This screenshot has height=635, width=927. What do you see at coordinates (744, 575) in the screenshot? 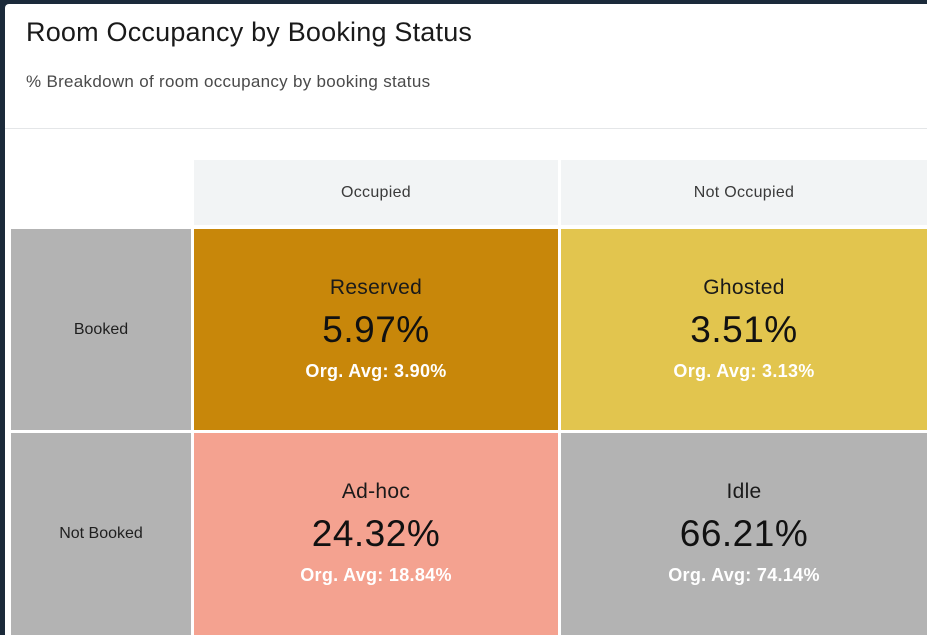
I see `cell-org-avg: Org. Avg: 74.14%` at bounding box center [744, 575].